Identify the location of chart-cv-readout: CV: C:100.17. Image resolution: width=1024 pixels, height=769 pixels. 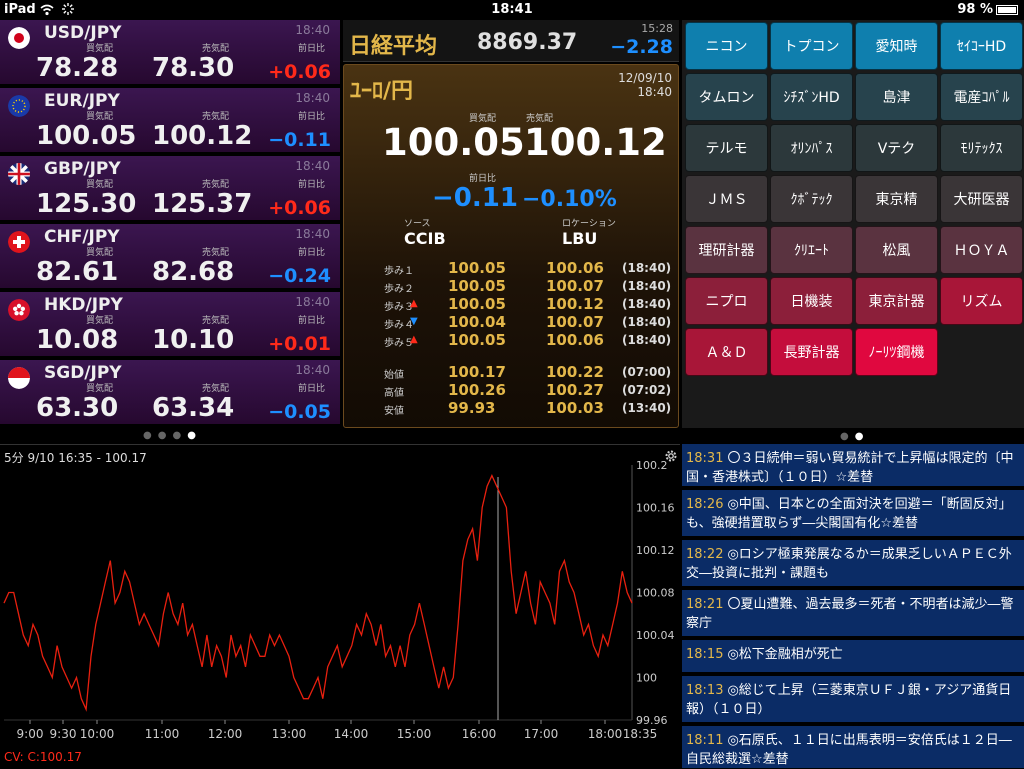
(43, 757).